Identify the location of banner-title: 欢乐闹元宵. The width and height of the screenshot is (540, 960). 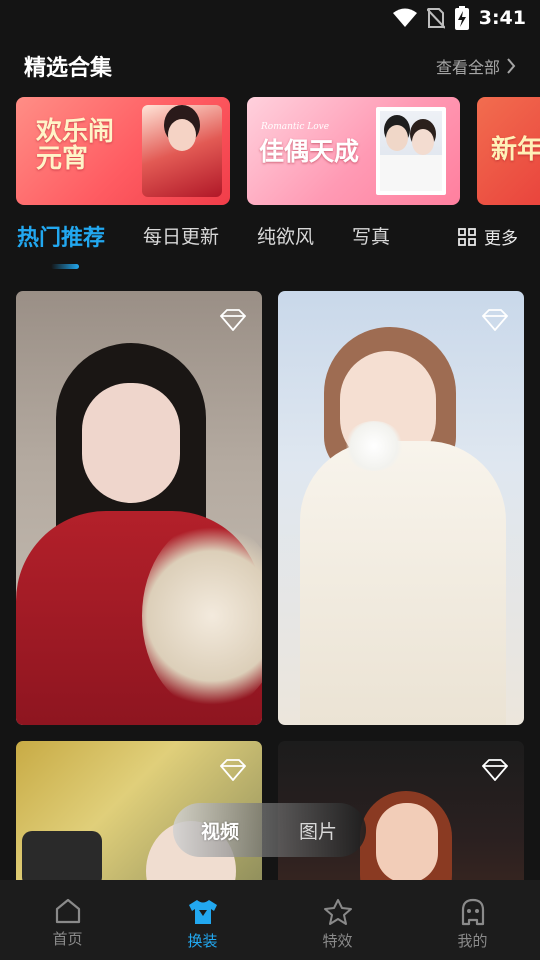
(75, 146).